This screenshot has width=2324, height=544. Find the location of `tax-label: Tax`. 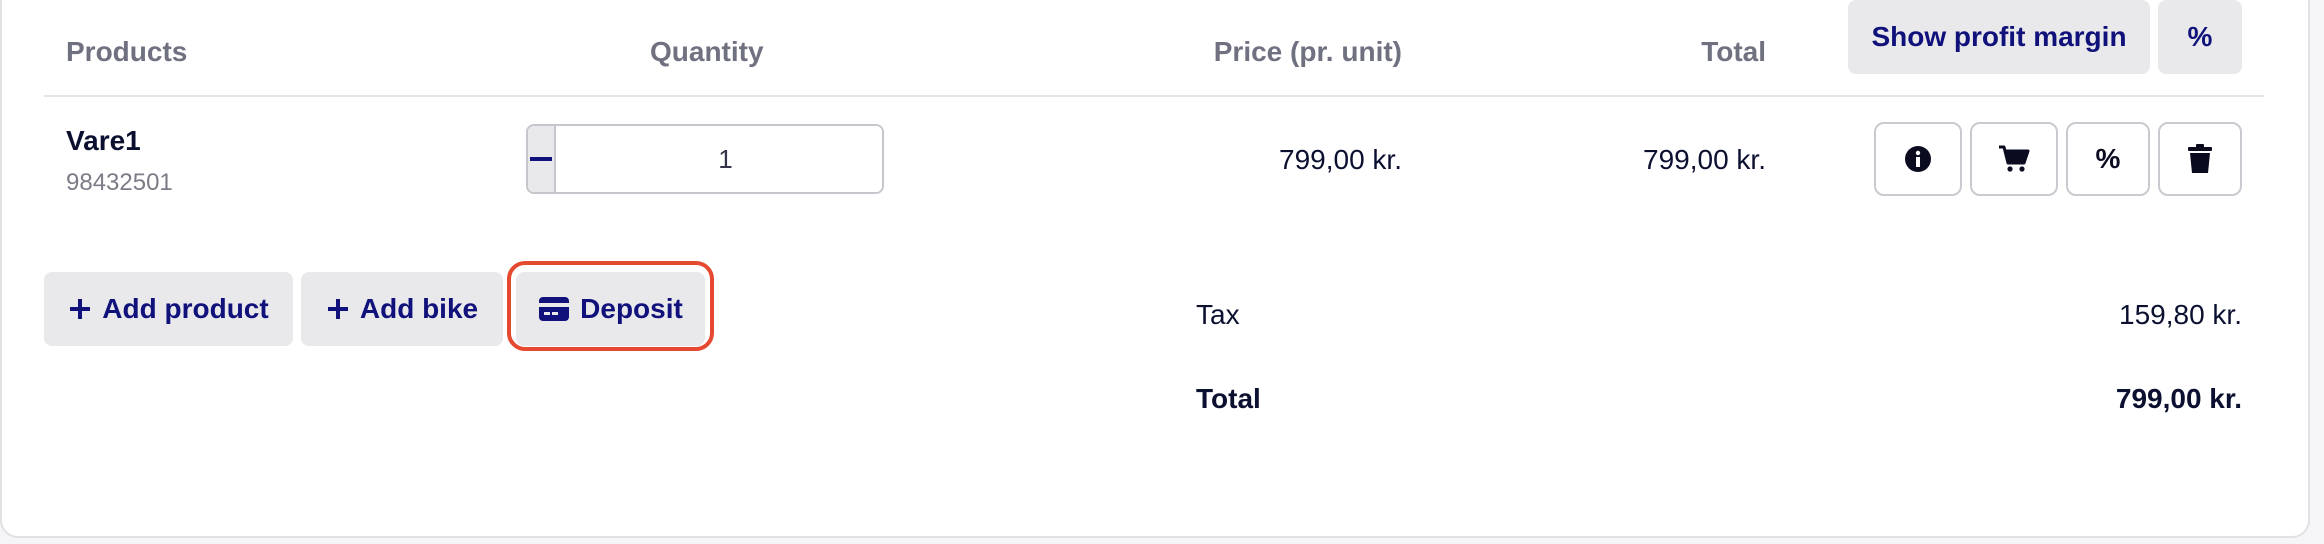

tax-label: Tax is located at coordinates (1218, 314).